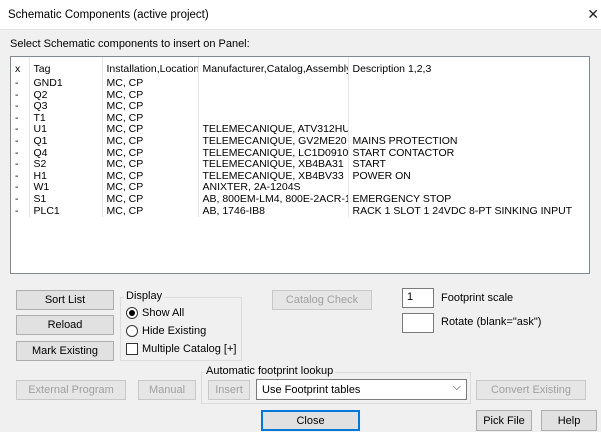 The image size is (601, 432). What do you see at coordinates (66, 199) in the screenshot?
I see `cell-tag: S1` at bounding box center [66, 199].